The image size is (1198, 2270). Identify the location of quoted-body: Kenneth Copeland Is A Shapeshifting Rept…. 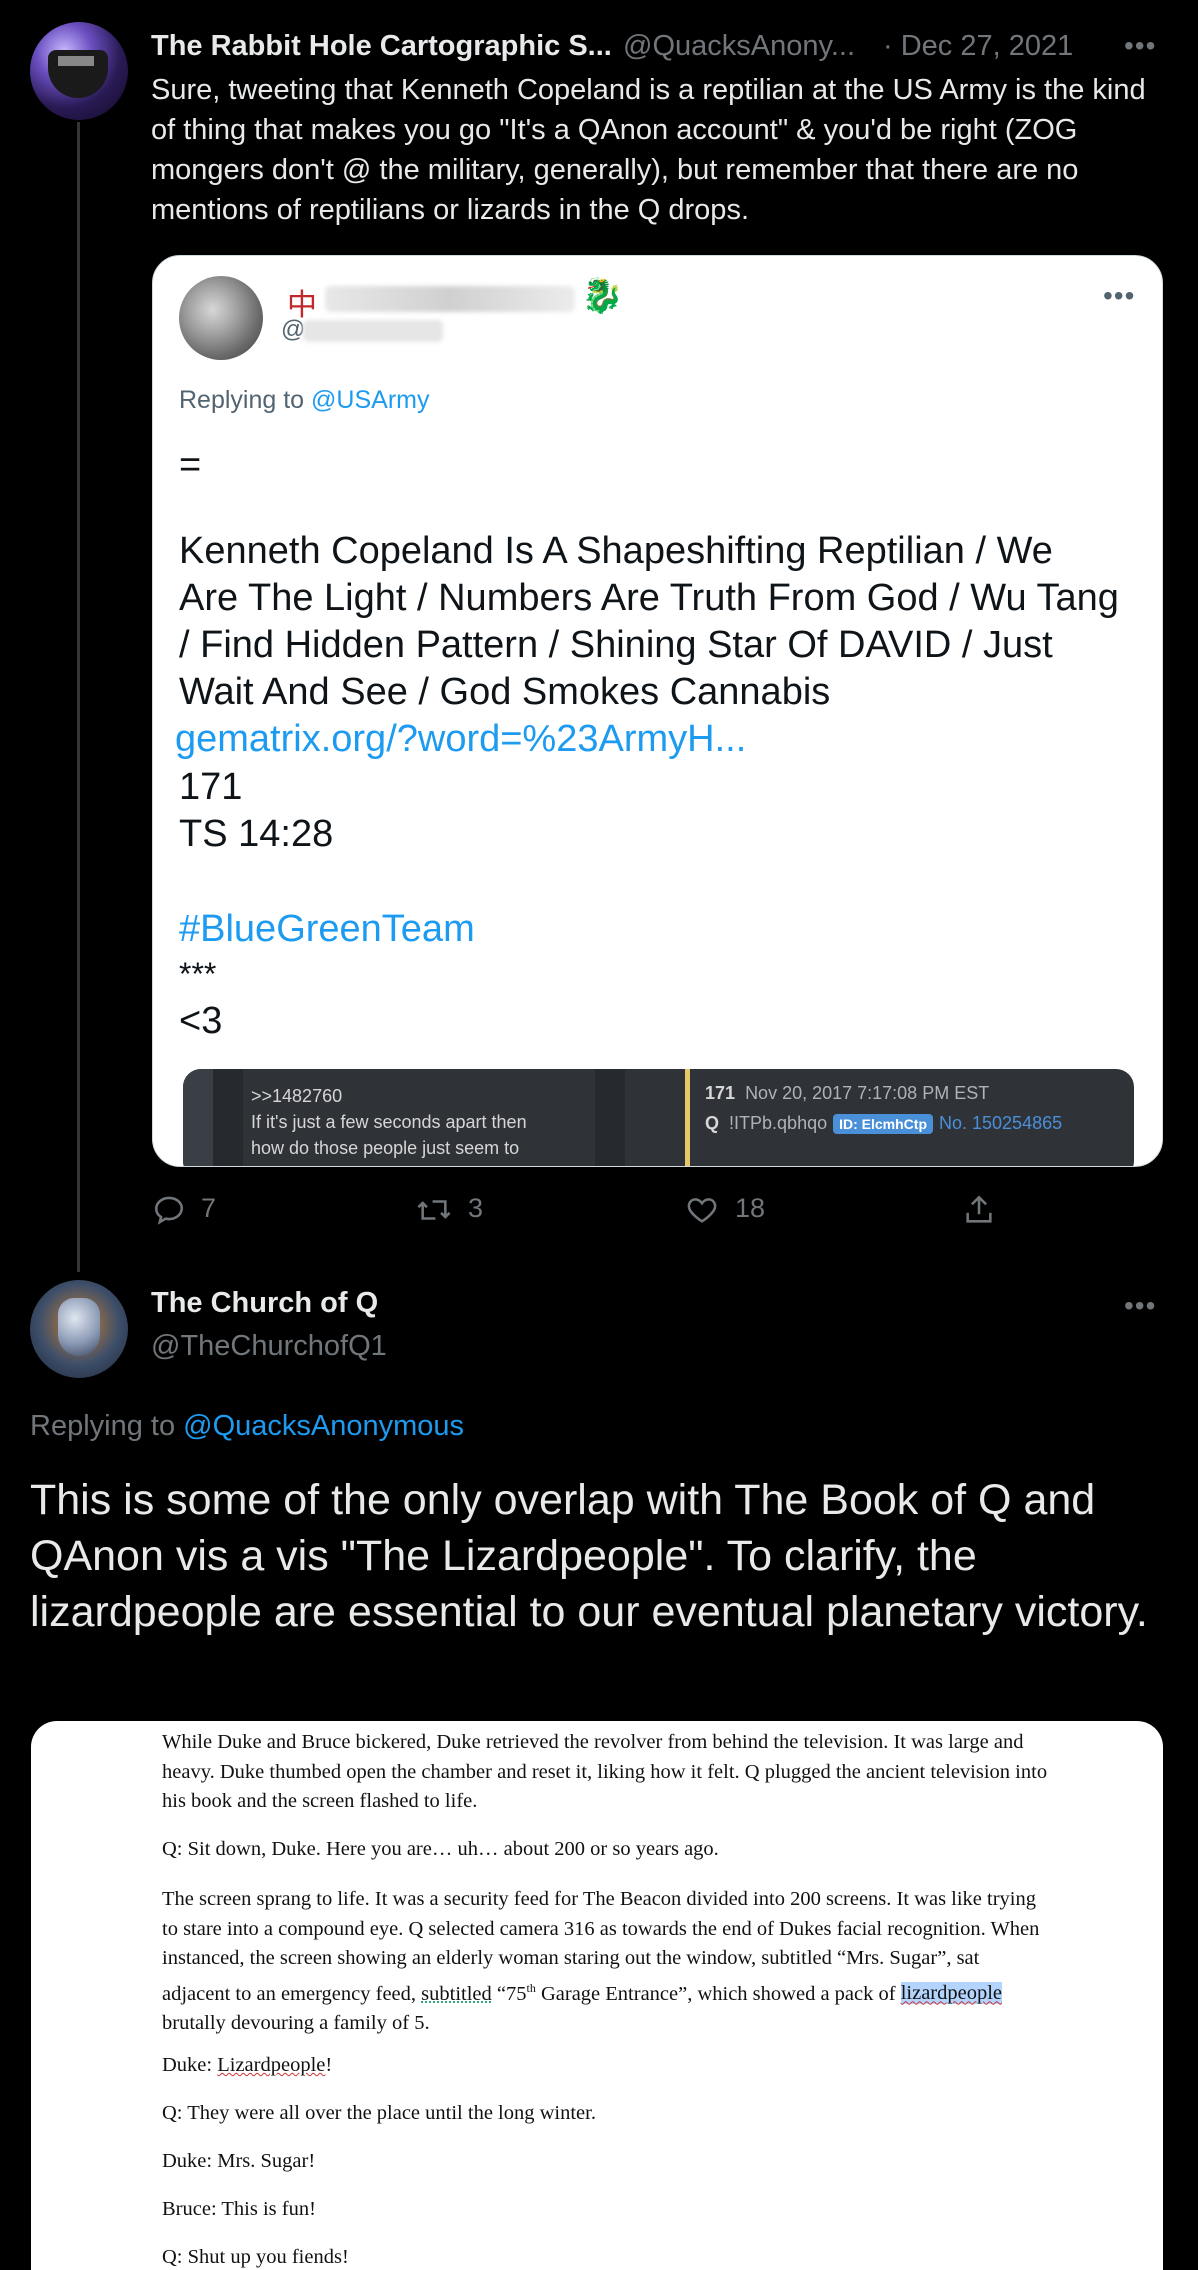
(649, 621).